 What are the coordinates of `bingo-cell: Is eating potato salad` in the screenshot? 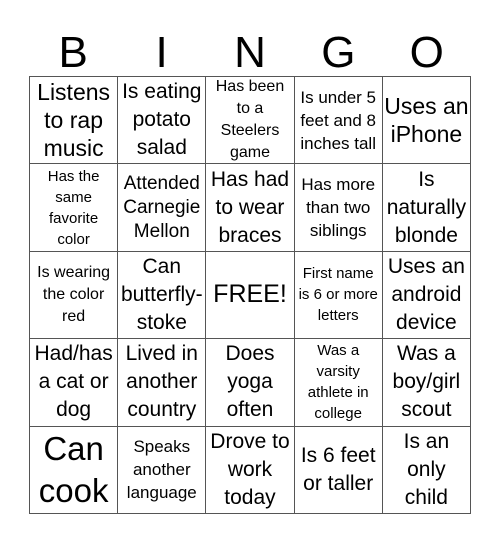 It's located at (162, 121).